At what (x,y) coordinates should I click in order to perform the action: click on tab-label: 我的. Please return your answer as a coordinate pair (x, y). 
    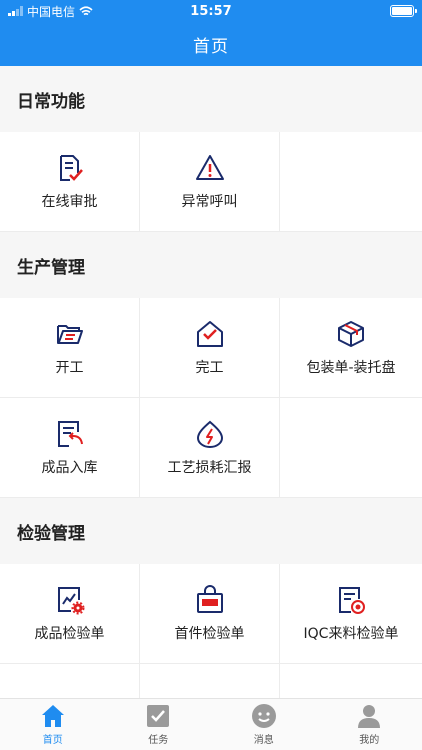
    Looking at the image, I should click on (369, 740).